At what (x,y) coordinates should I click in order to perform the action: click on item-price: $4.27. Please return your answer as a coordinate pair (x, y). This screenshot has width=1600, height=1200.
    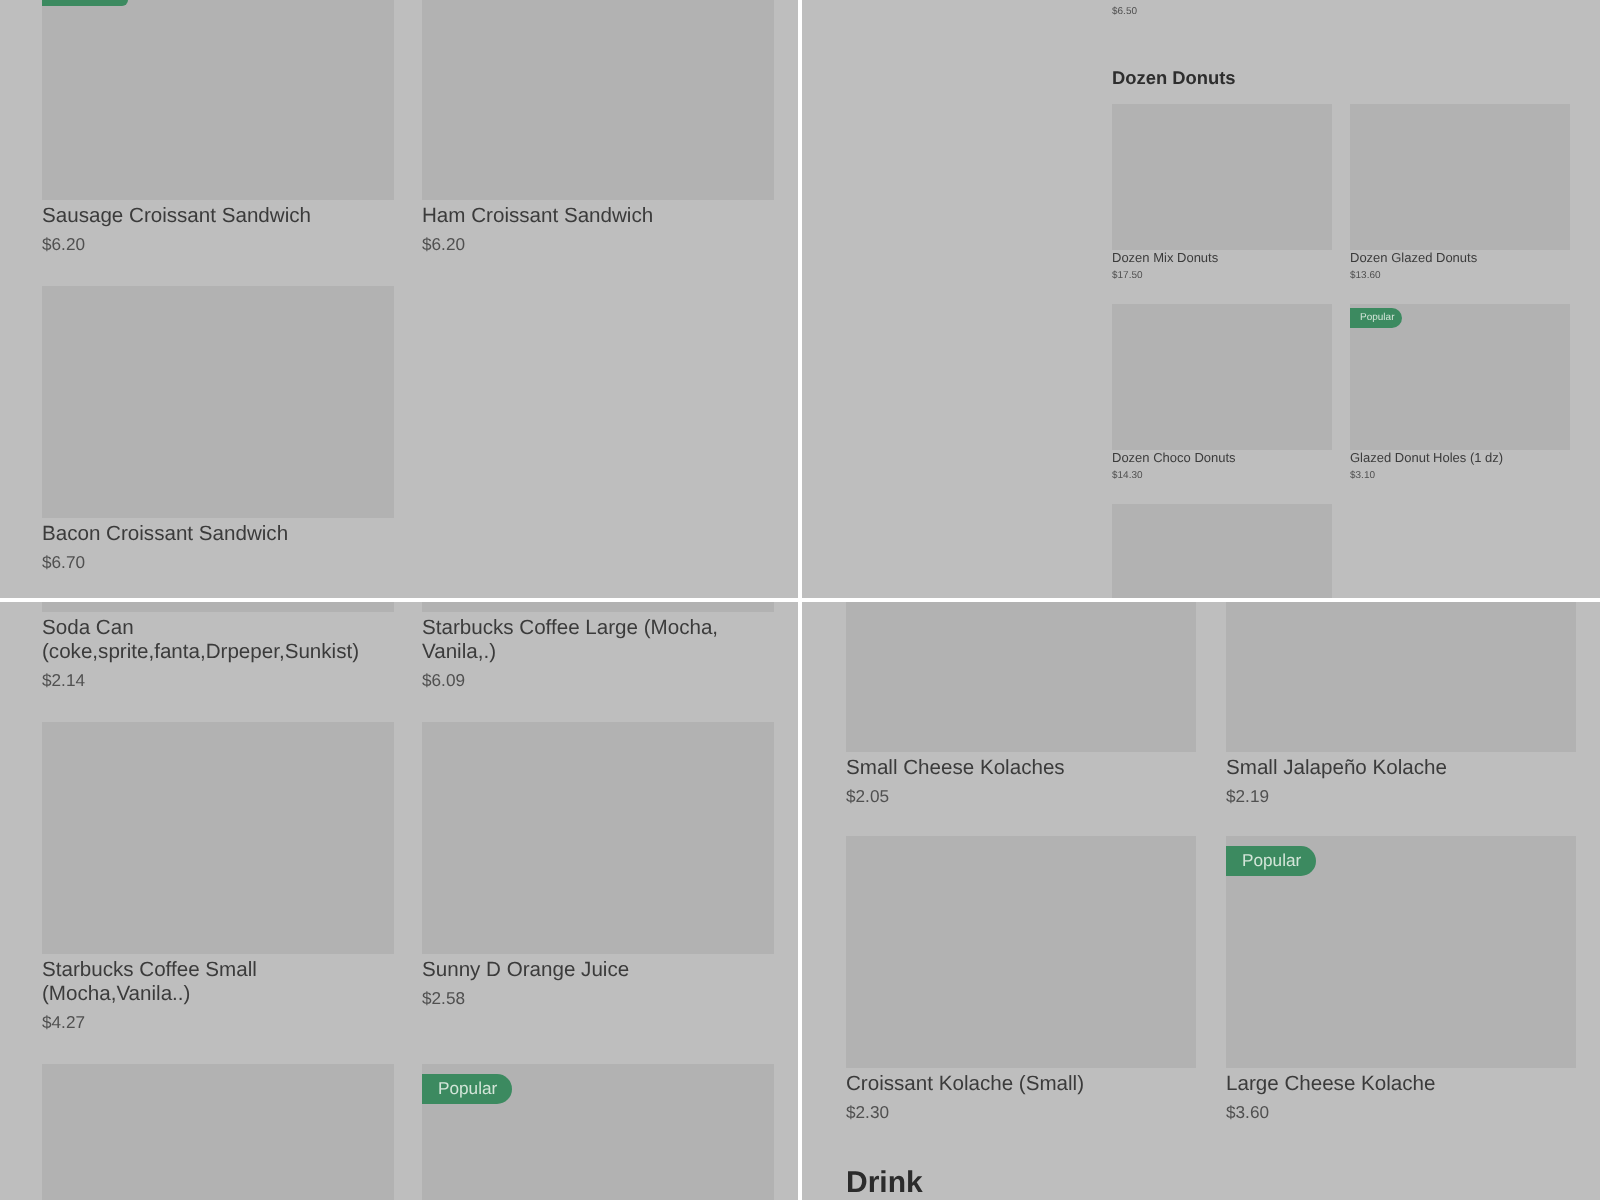
    Looking at the image, I should click on (65, 1022).